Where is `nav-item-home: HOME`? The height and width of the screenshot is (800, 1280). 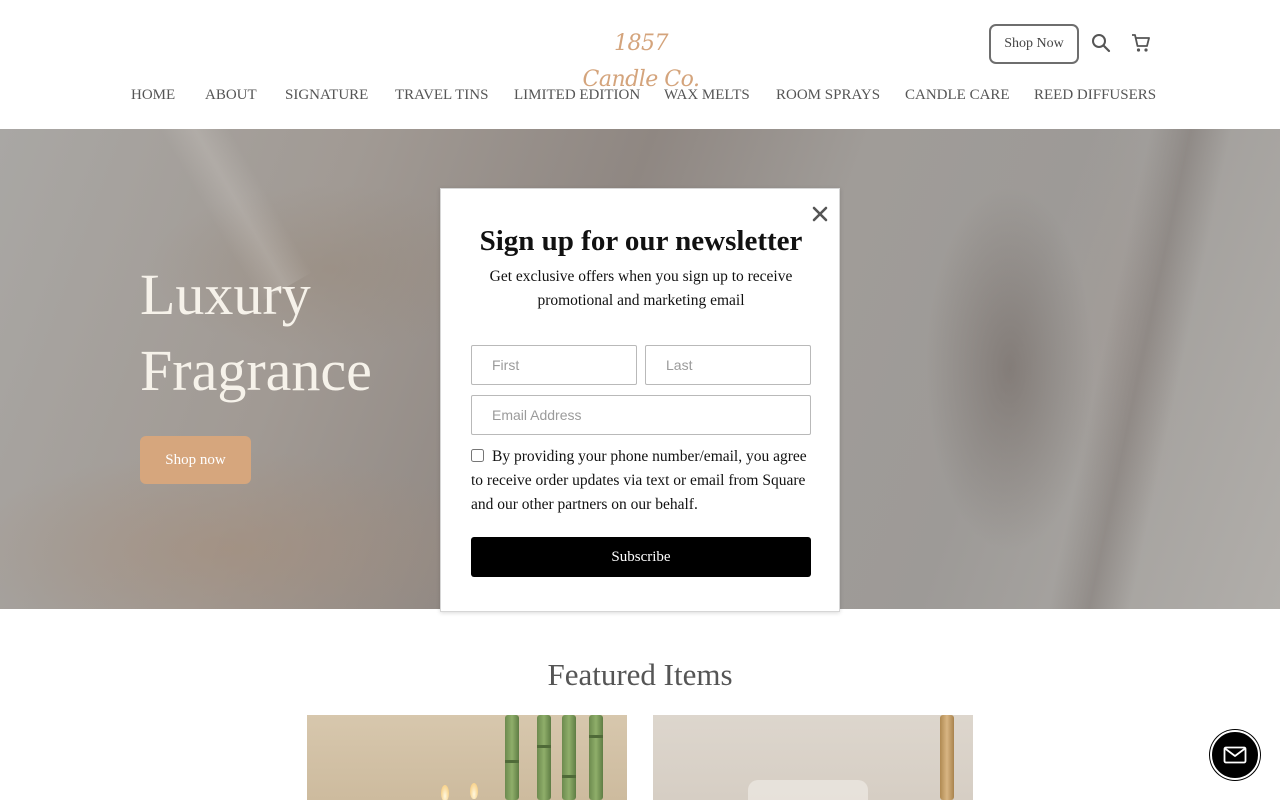 nav-item-home: HOME is located at coordinates (153, 95).